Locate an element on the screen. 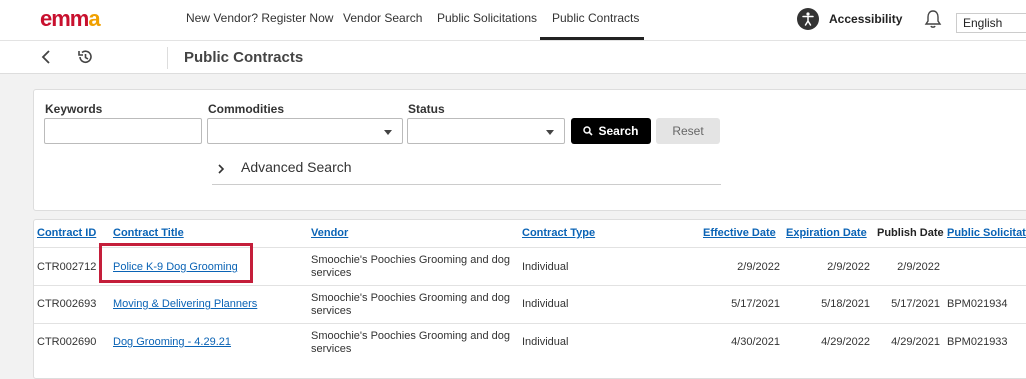 This screenshot has height=379, width=1026. advanced-search-toggle: Advanced Search is located at coordinates (466, 168).